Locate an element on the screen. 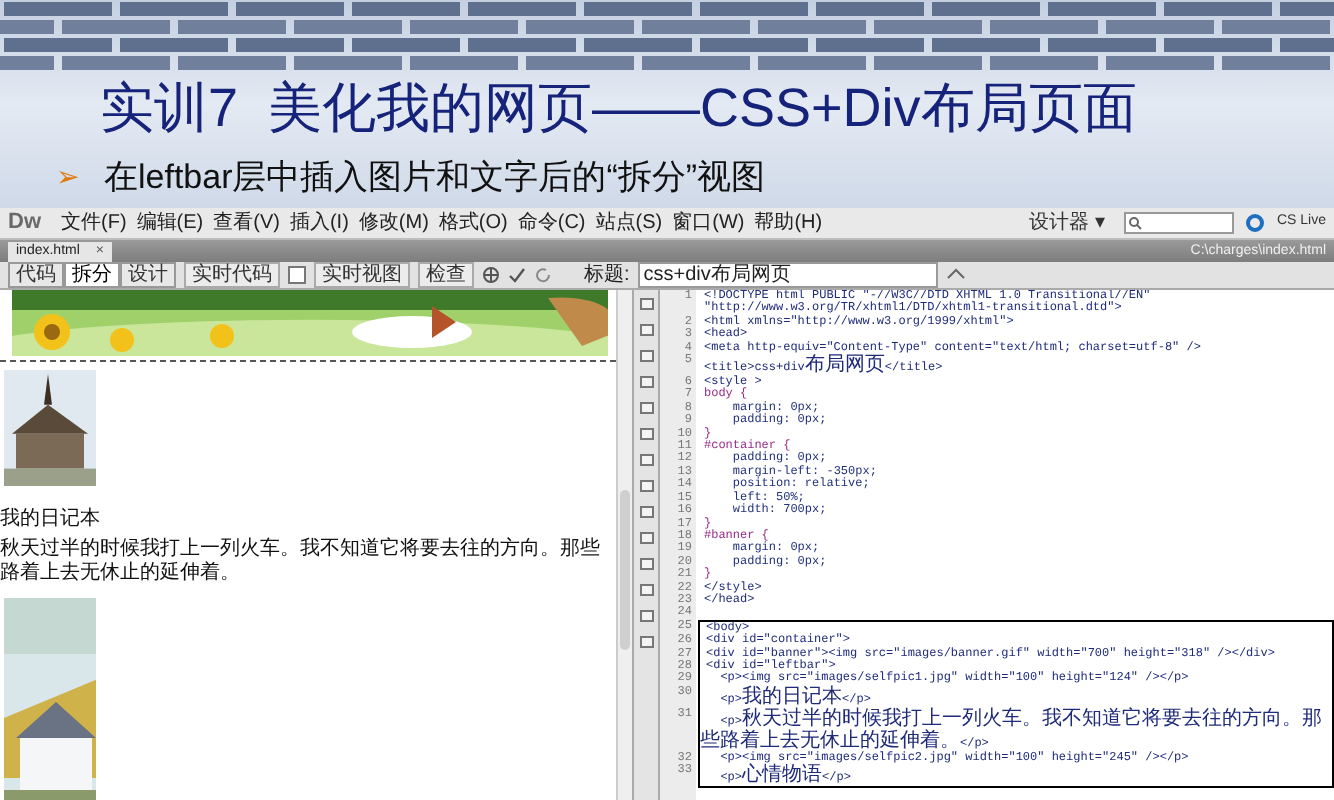  view-tab: 代码 is located at coordinates (36, 275).